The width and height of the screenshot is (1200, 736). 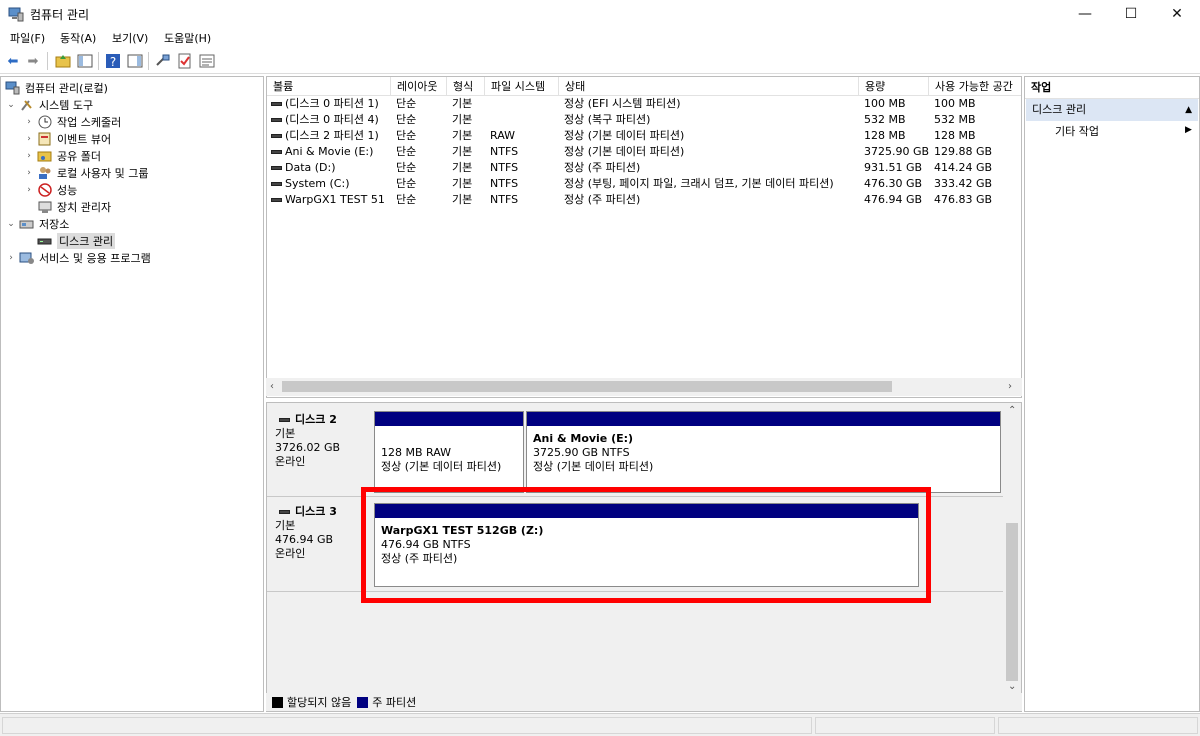 What do you see at coordinates (1131, 14) in the screenshot?
I see `maximize-button: ☐` at bounding box center [1131, 14].